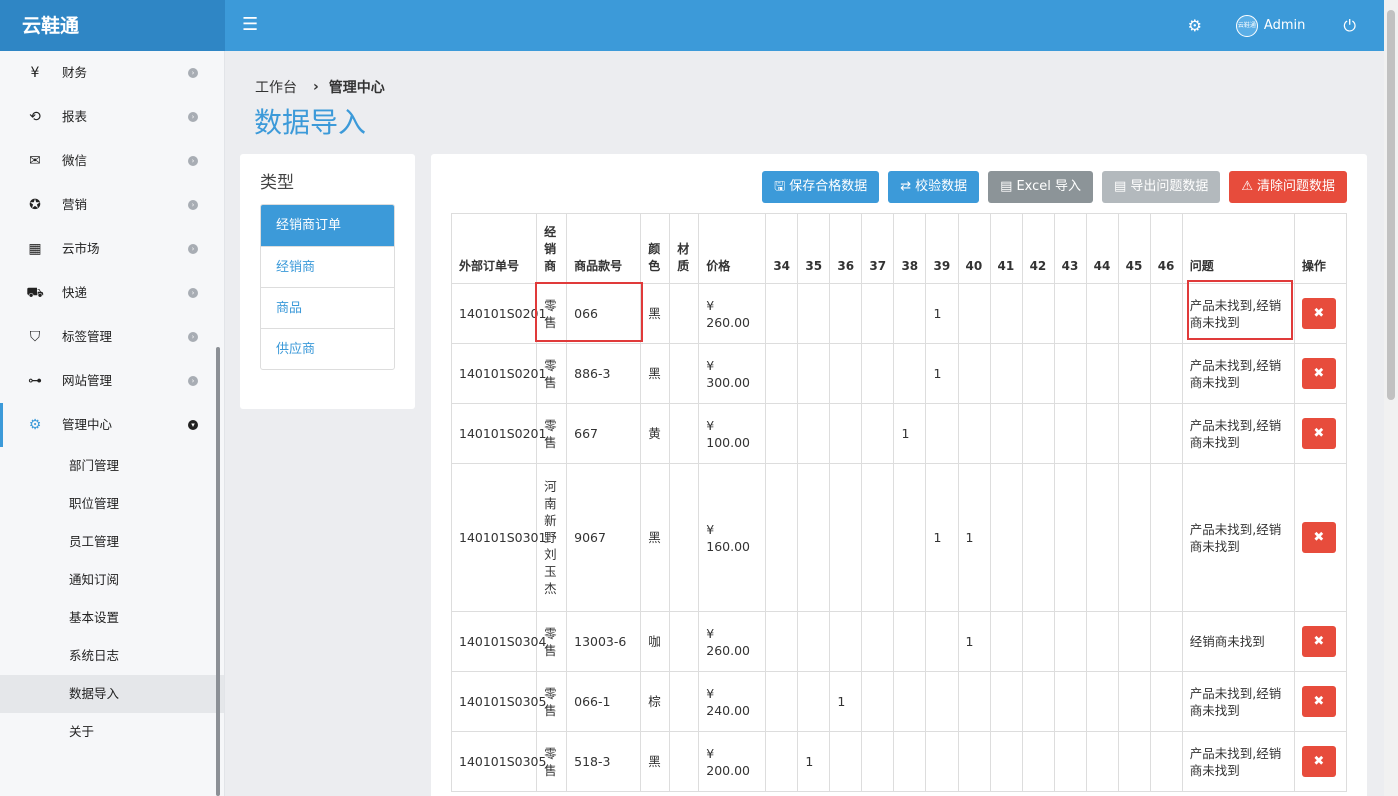 This screenshot has width=1398, height=796. Describe the element at coordinates (498, 641) in the screenshot. I see `order-no-cell: 140101S0304` at that location.